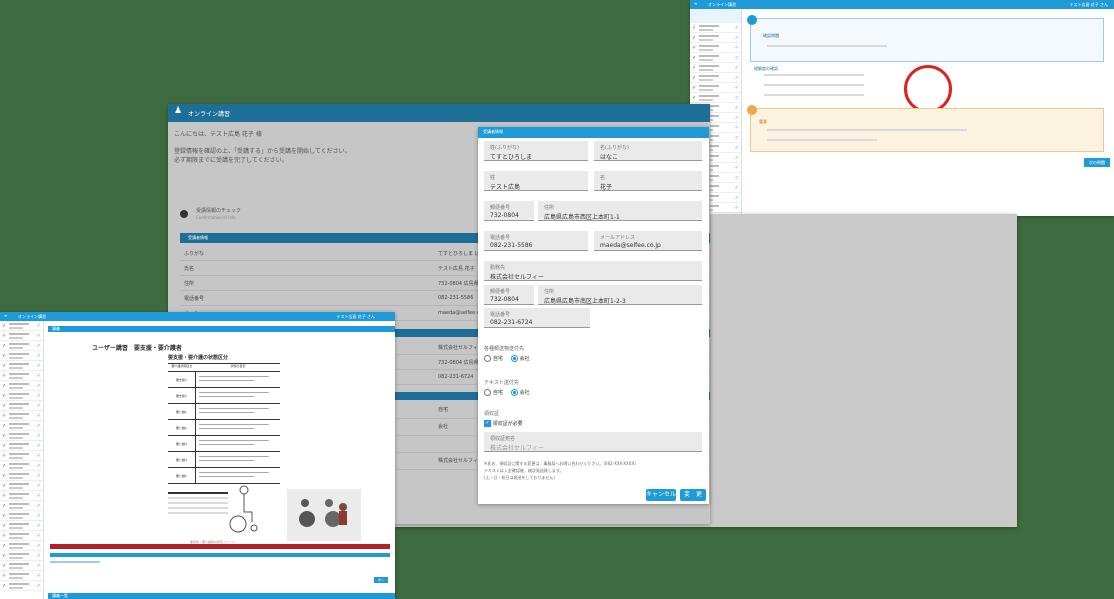  I want to click on company-field: 勤務先 株式会社セルフィー, so click(593, 271).